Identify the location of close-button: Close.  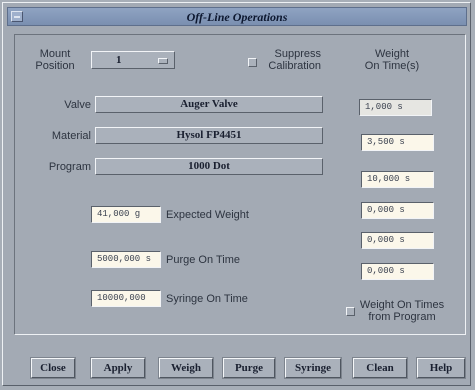
(53, 368).